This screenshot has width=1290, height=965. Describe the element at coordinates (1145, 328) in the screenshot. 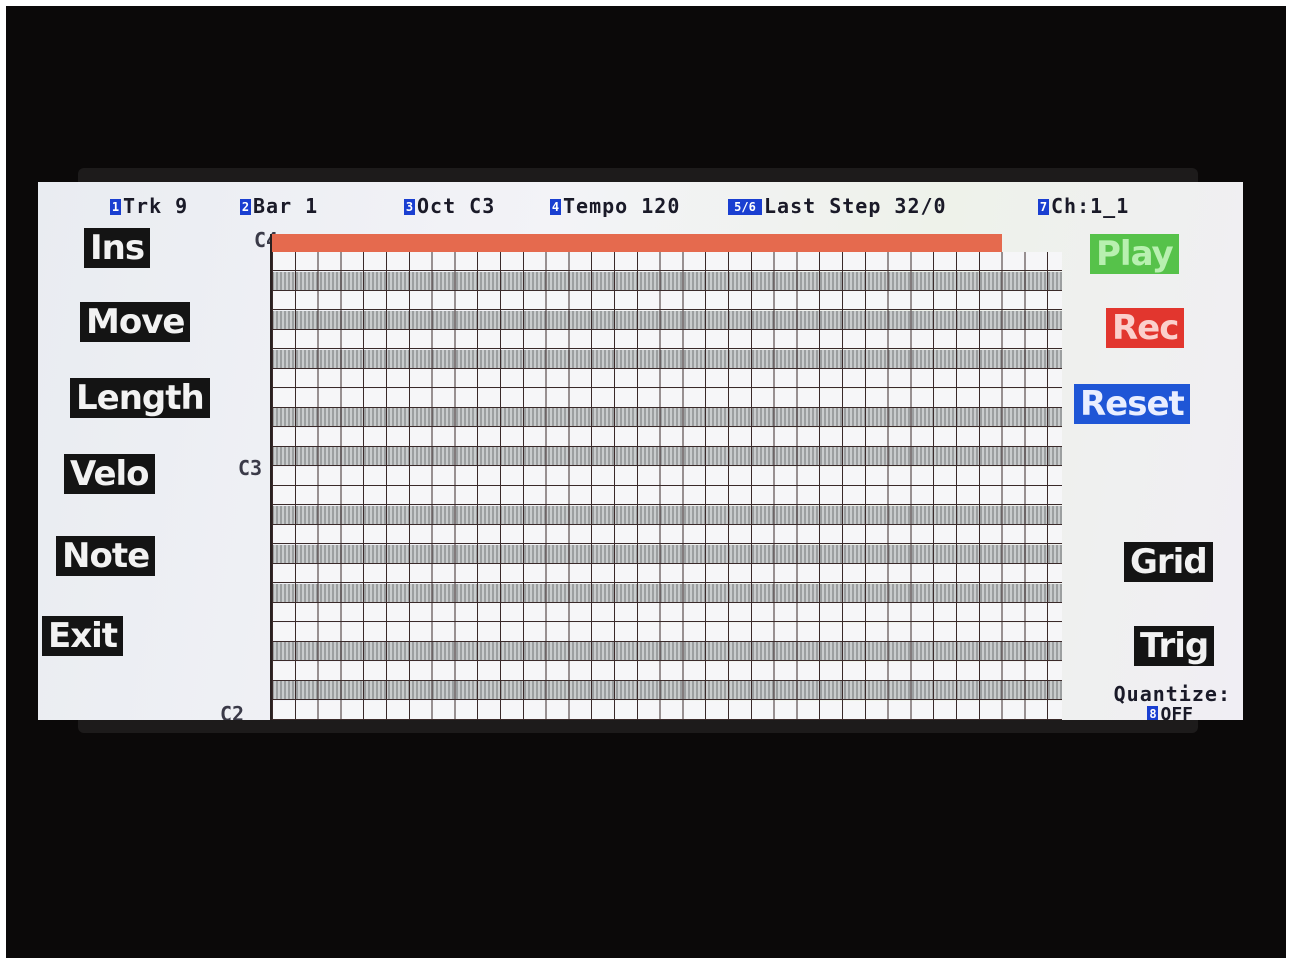

I see `rec-button: Rec` at that location.